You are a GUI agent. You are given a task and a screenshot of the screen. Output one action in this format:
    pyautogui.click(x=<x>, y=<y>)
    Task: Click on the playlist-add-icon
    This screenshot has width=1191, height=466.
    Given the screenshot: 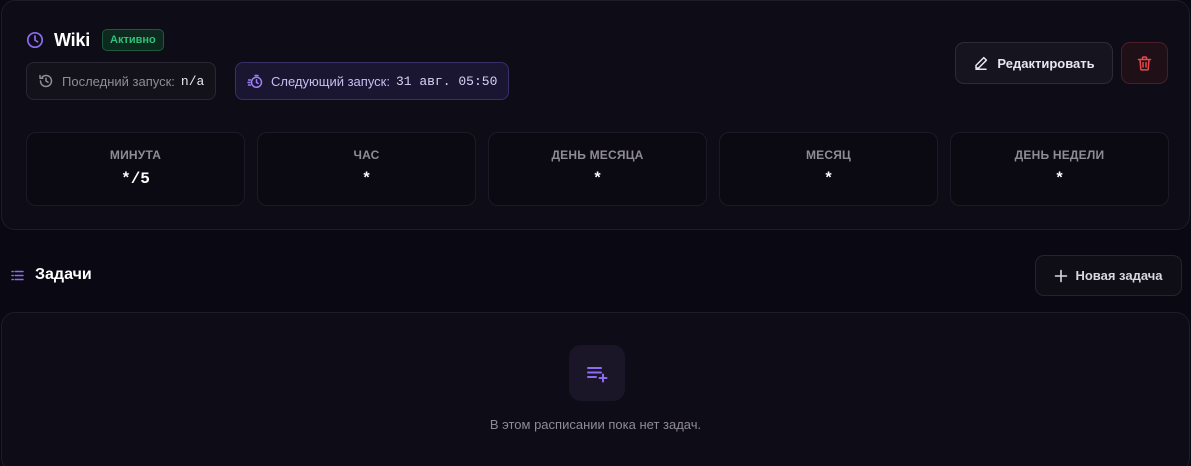 What is the action you would take?
    pyautogui.click(x=597, y=373)
    